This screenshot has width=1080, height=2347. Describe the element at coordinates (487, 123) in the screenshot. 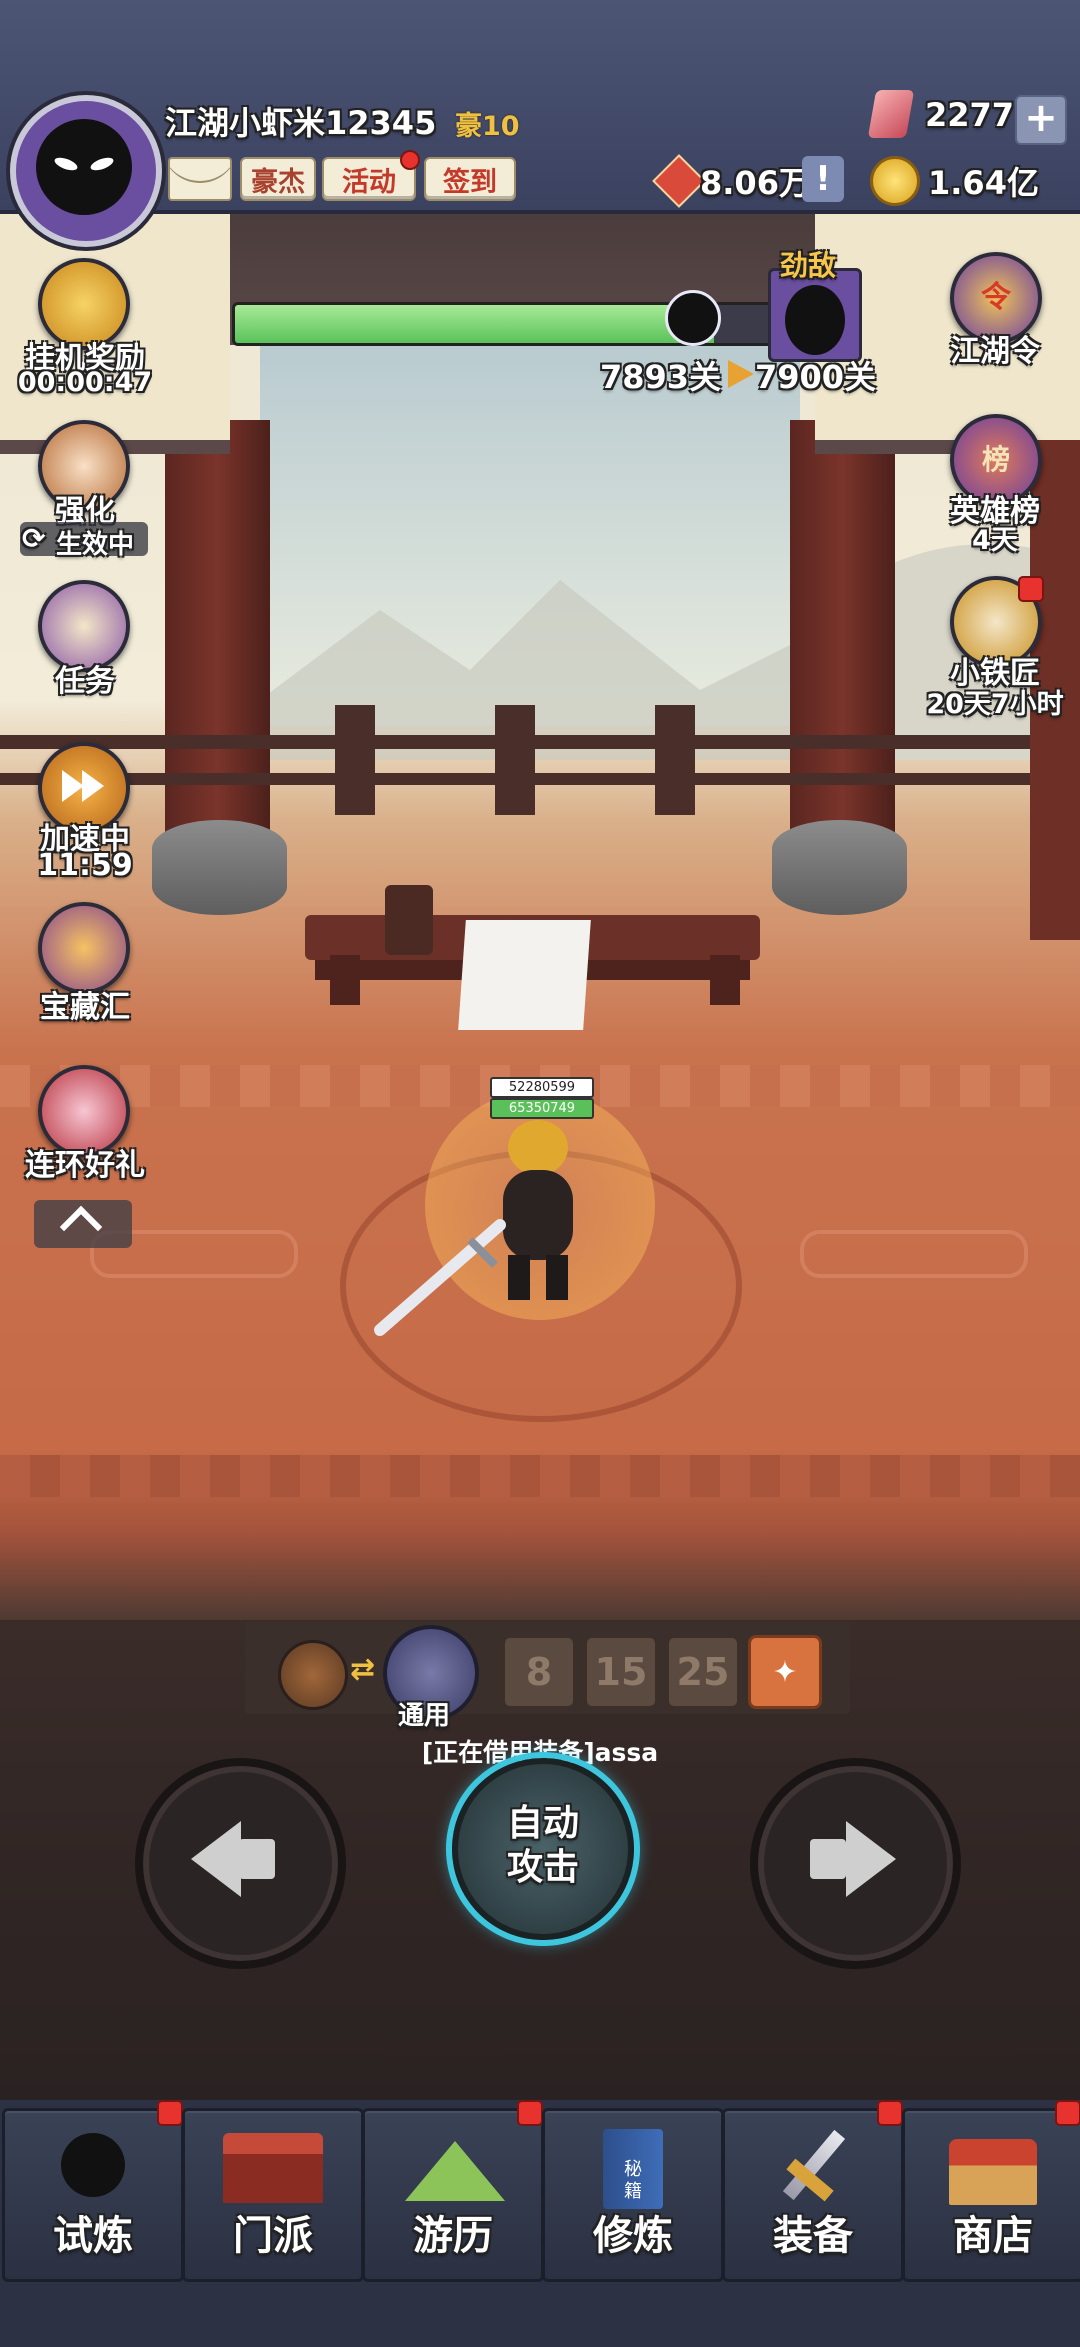

I see `vip-badge: 豪10` at that location.